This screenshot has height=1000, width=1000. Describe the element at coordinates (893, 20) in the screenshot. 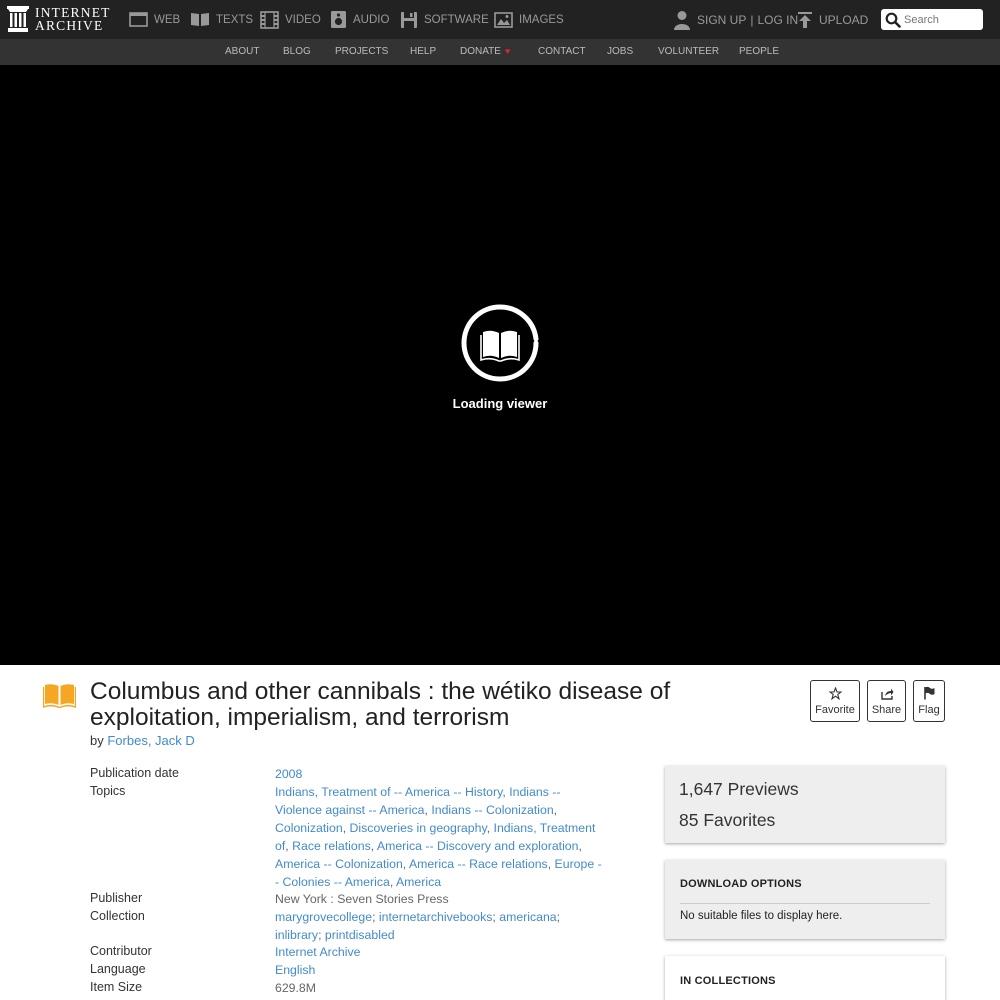

I see `search-icon` at that location.